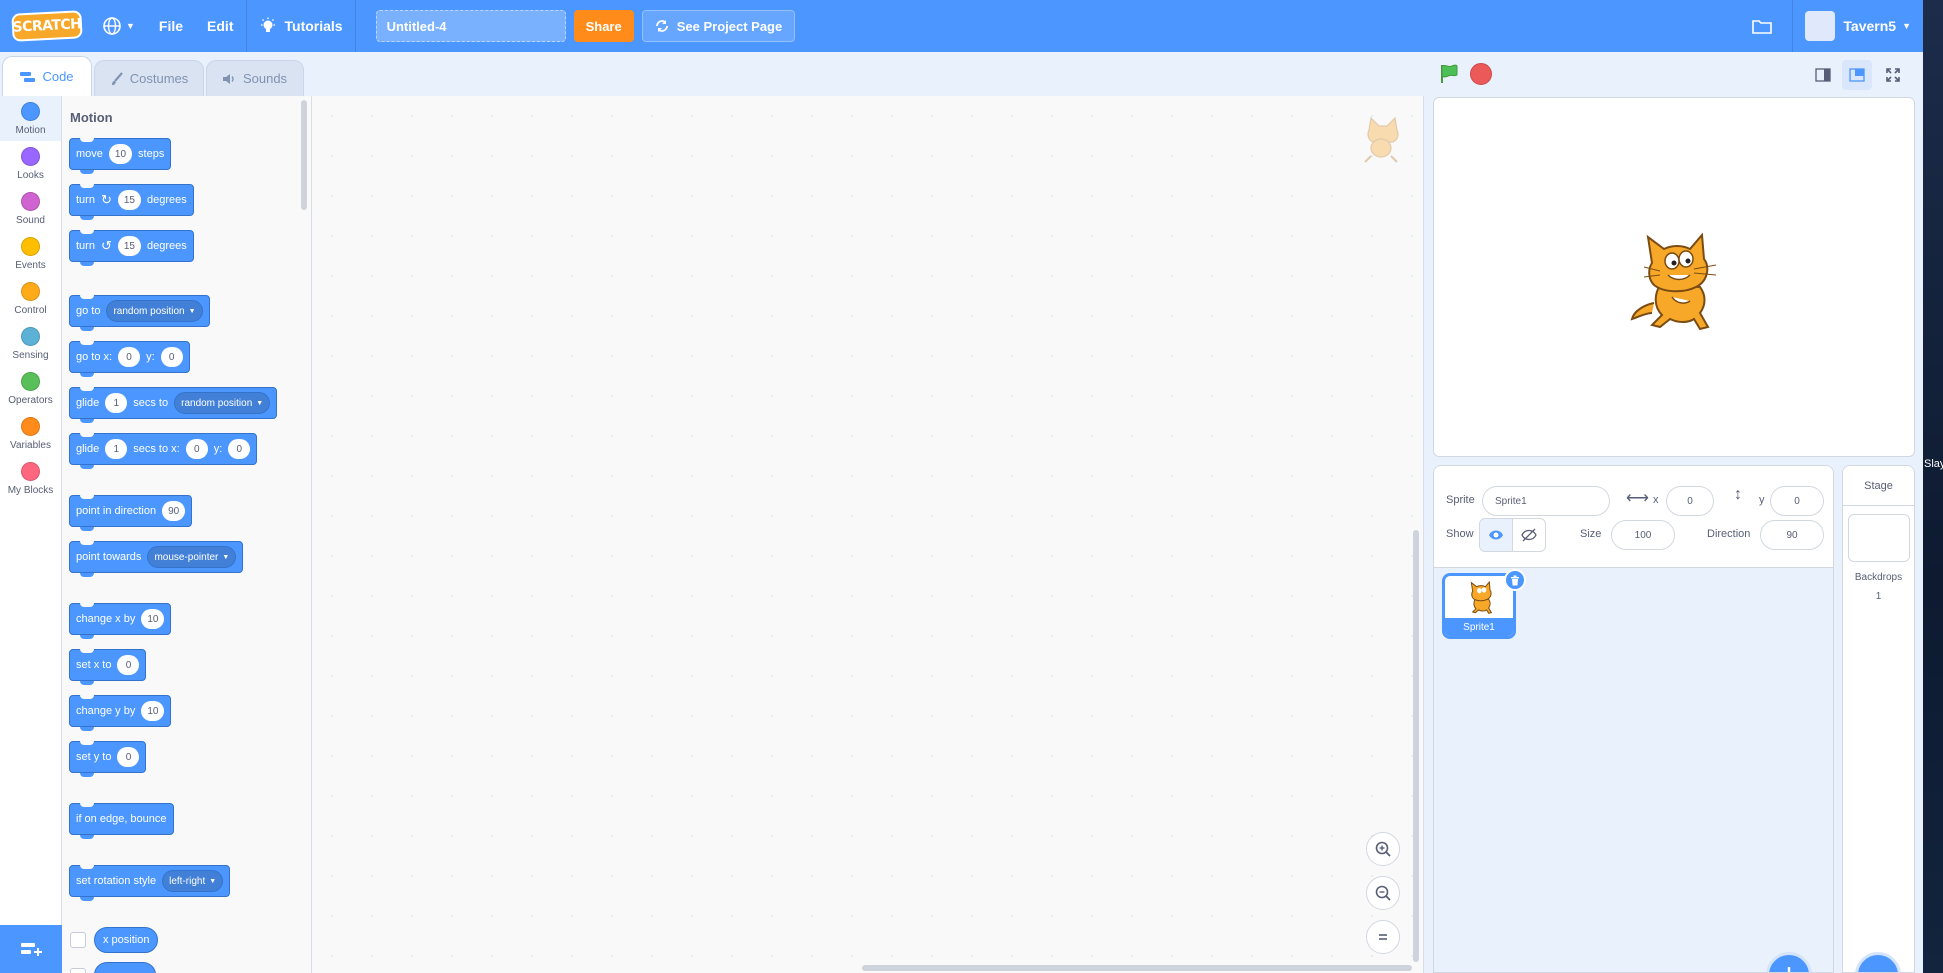 Image resolution: width=1943 pixels, height=973 pixels. Describe the element at coordinates (149, 78) in the screenshot. I see `tab-costumes: Costumes` at that location.